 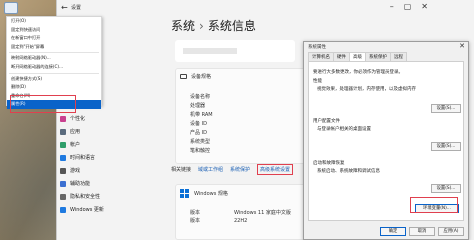 I want to click on dialog-footer: 确定 取消 应用(A), so click(x=422, y=231).